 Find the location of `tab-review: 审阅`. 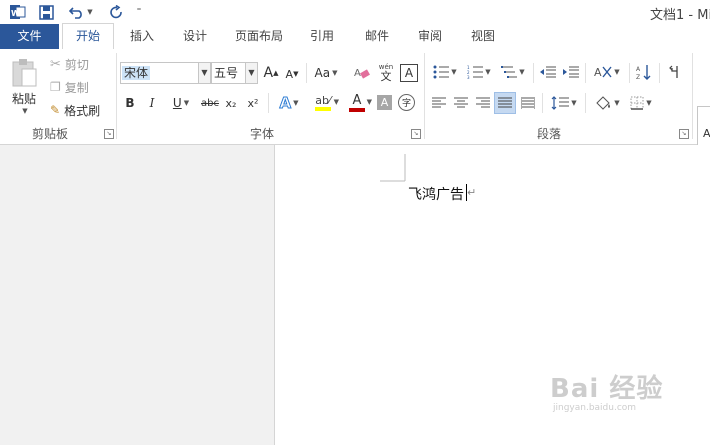

tab-review: 审阅 is located at coordinates (430, 36).